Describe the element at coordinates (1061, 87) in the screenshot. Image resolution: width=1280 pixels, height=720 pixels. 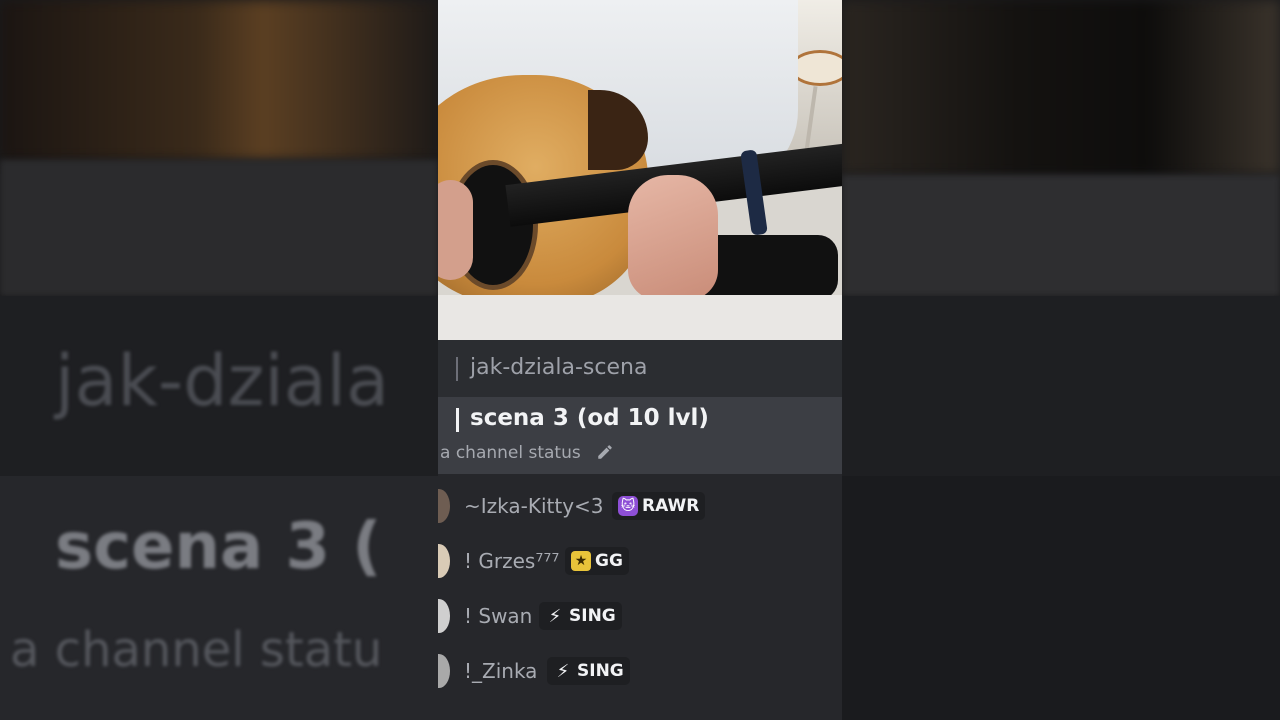
I see `blurred-video-right` at that location.